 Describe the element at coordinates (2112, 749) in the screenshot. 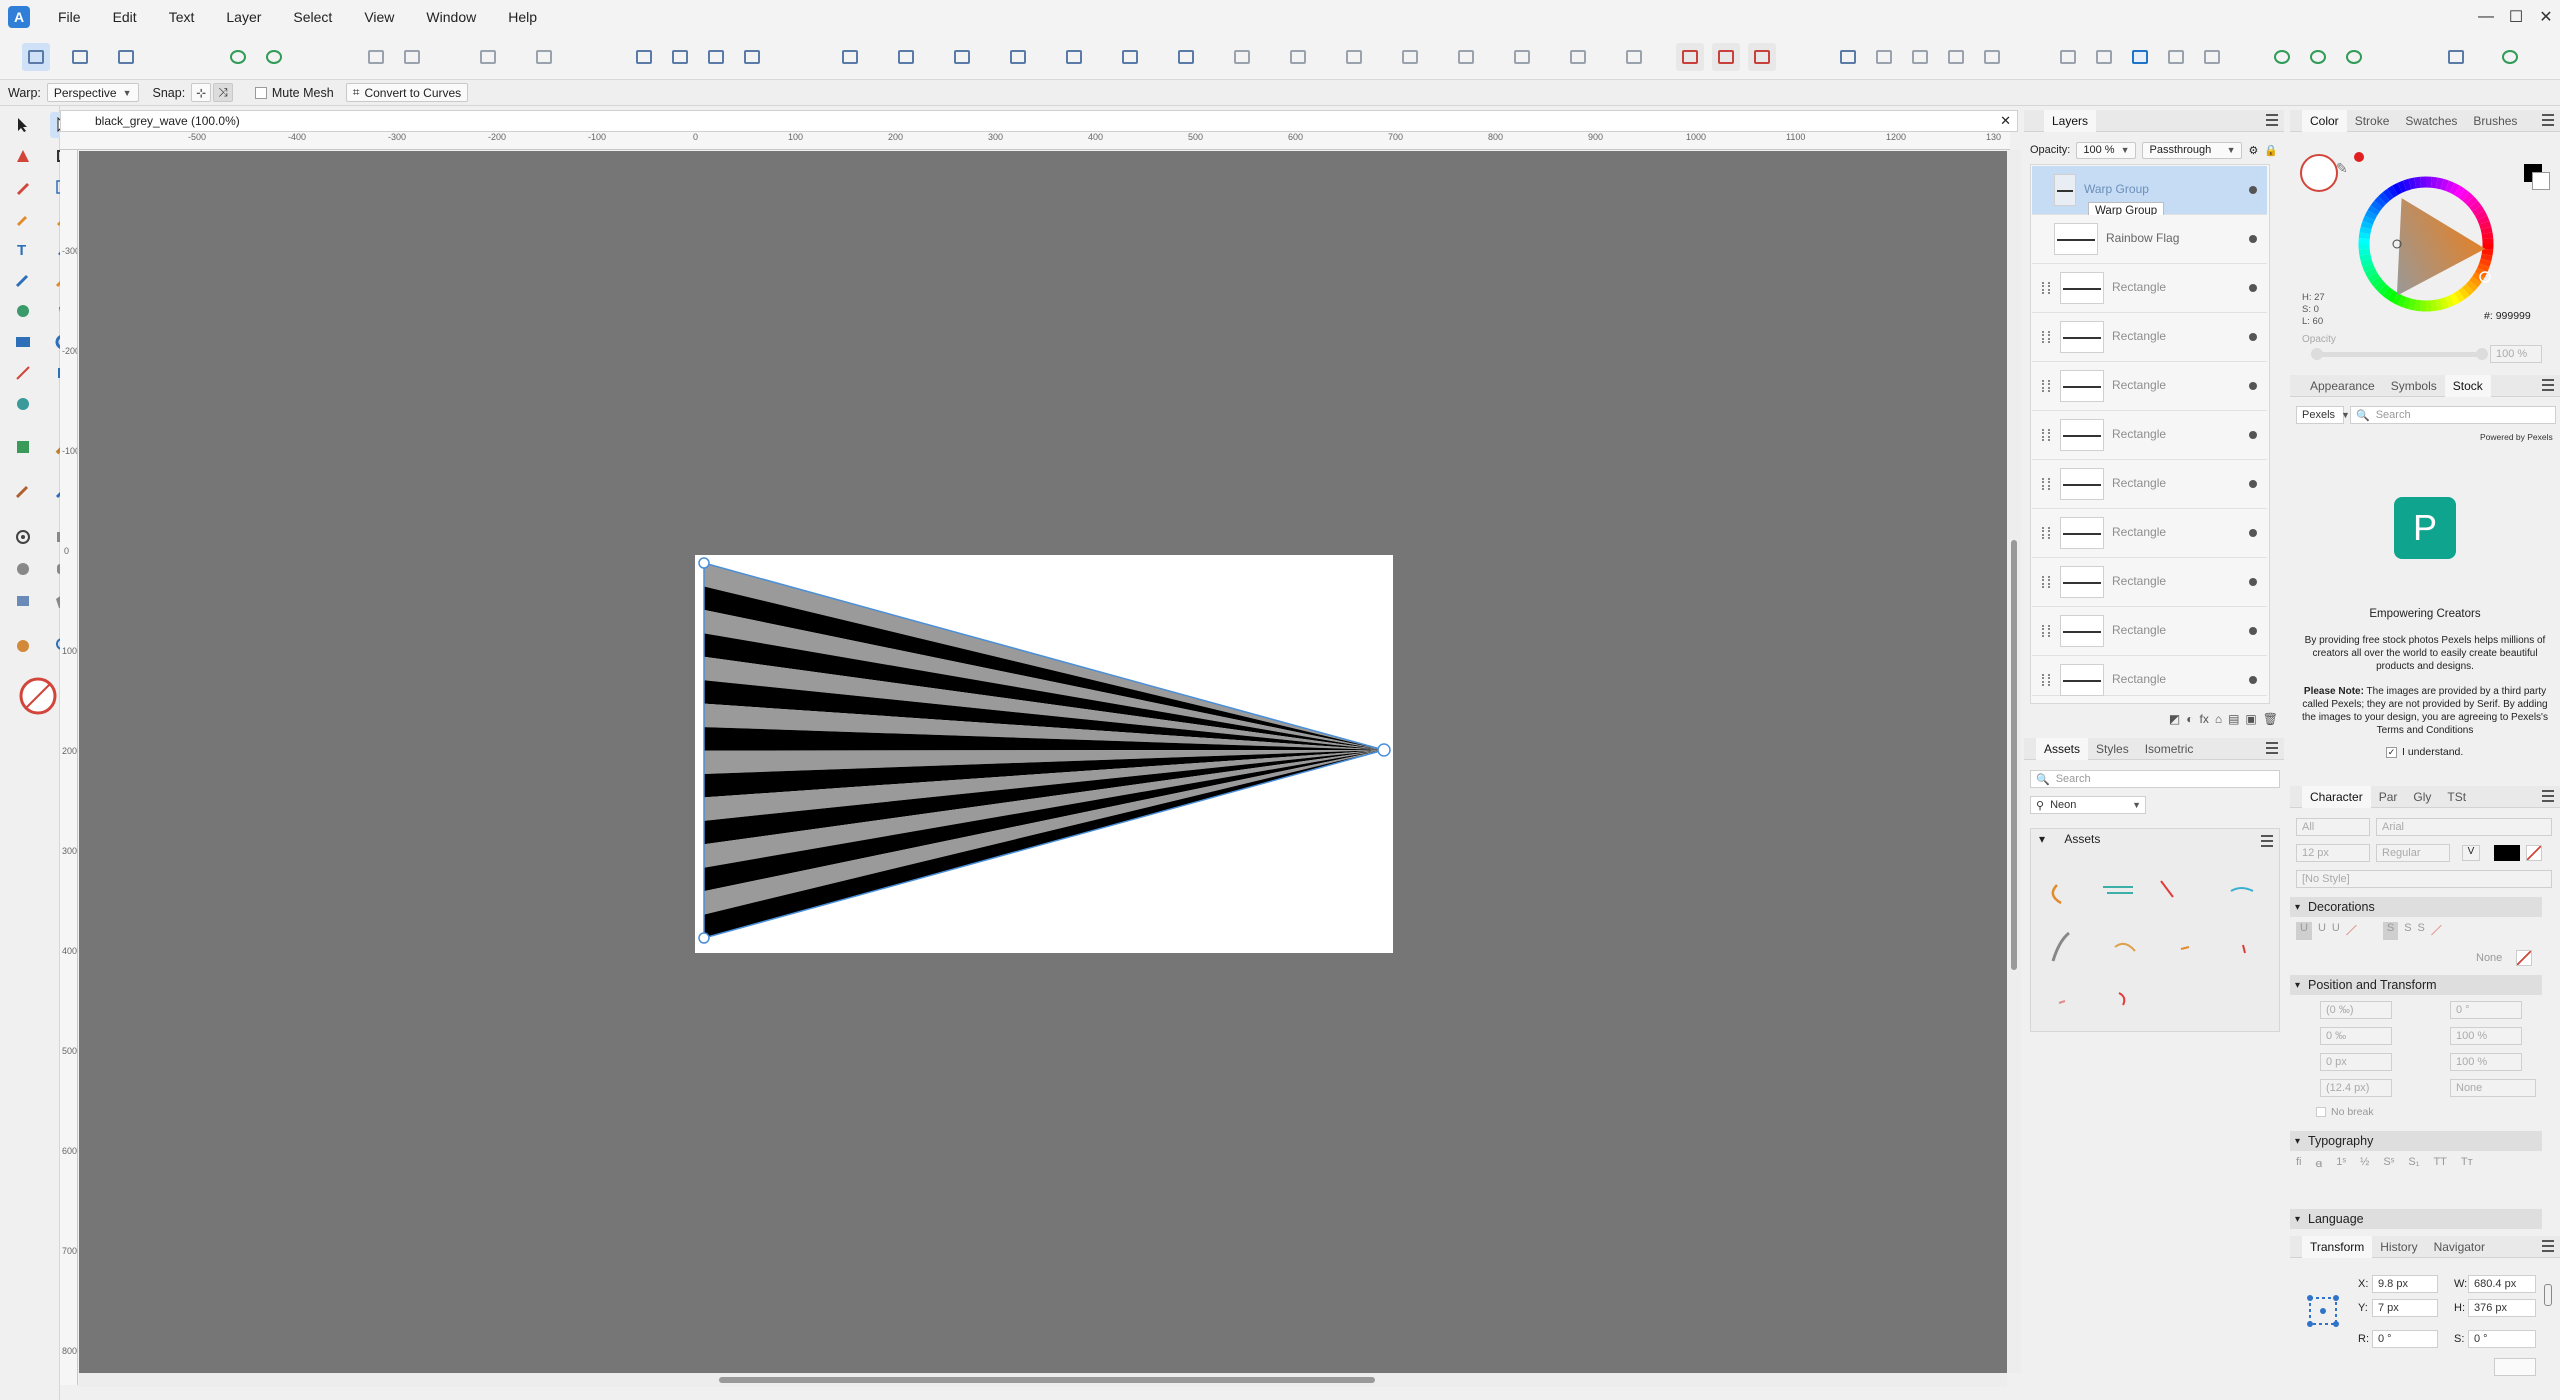

I see `tab-styles: Styles` at that location.